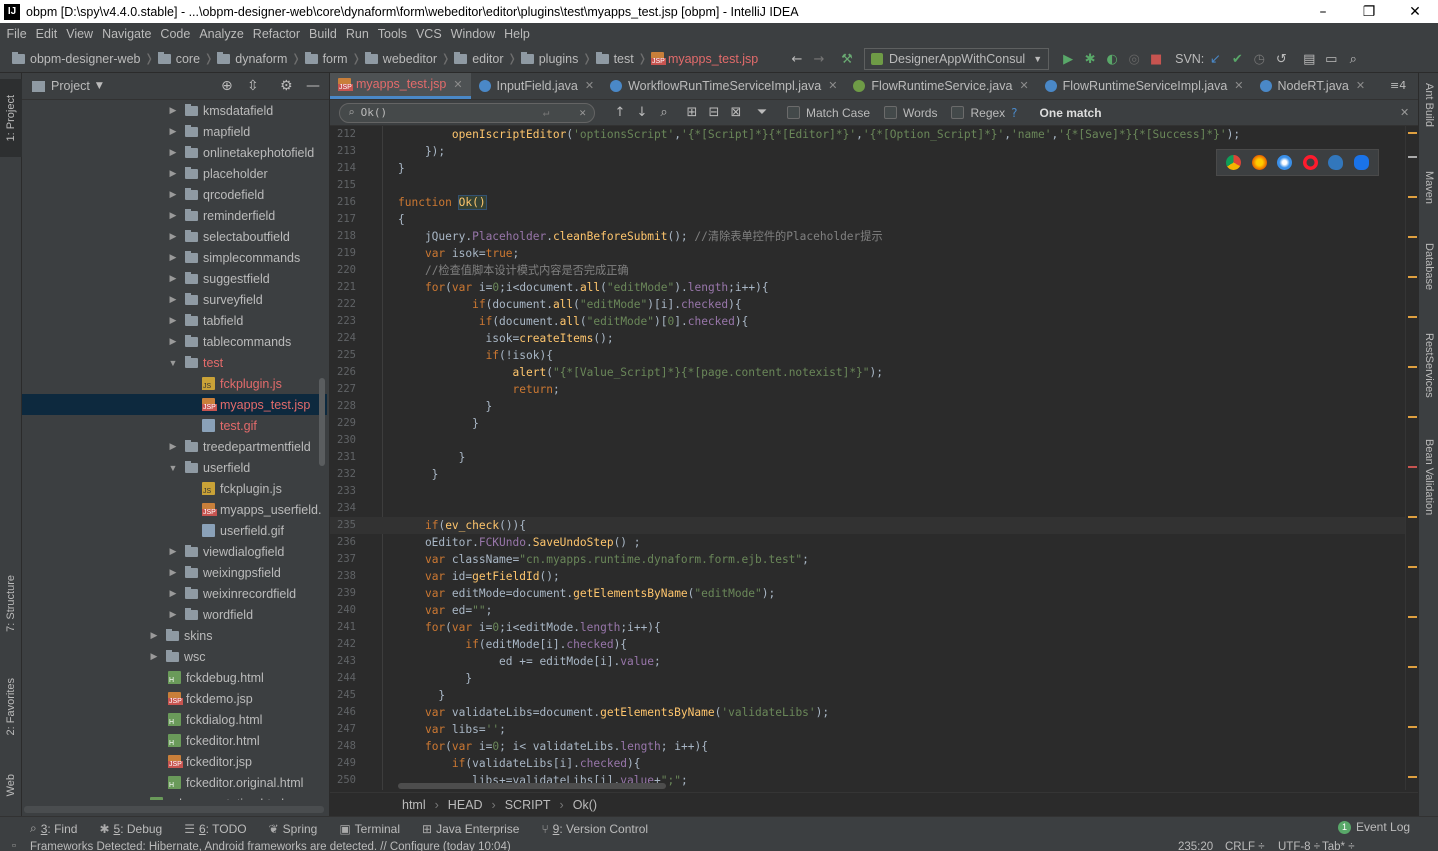 This screenshot has height=851, width=1438. What do you see at coordinates (704, 59) in the screenshot?
I see `breadcrumb-item: JSP myapps_test.jsp` at bounding box center [704, 59].